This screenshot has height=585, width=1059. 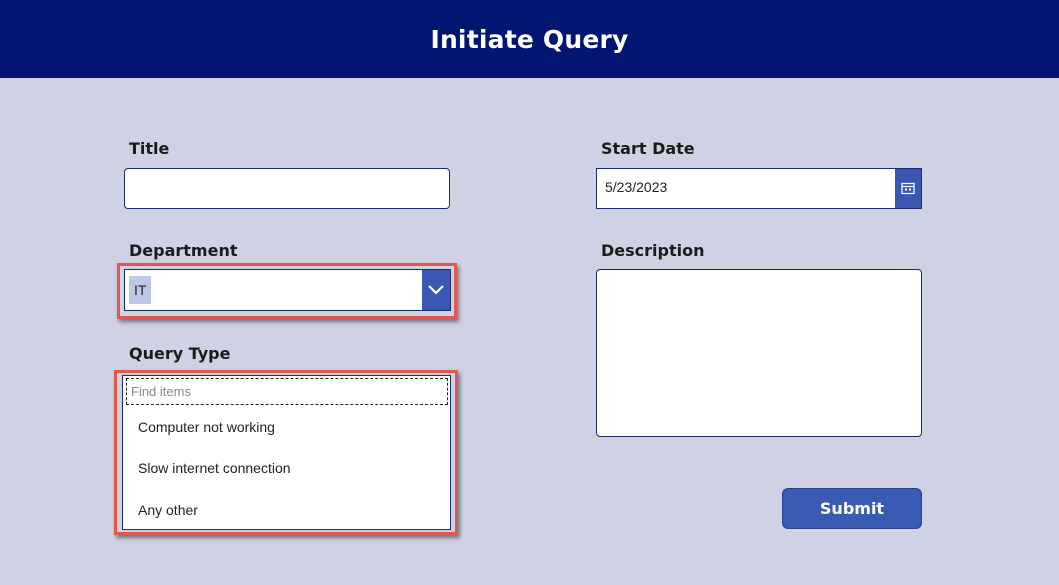 I want to click on department-label: Department, so click(x=183, y=250).